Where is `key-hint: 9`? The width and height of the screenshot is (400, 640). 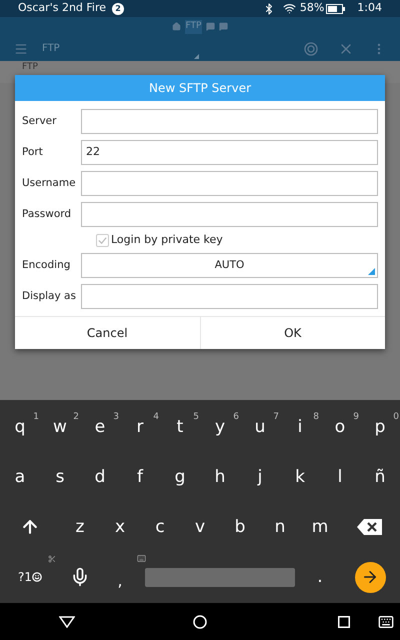 key-hint: 9 is located at coordinates (356, 417).